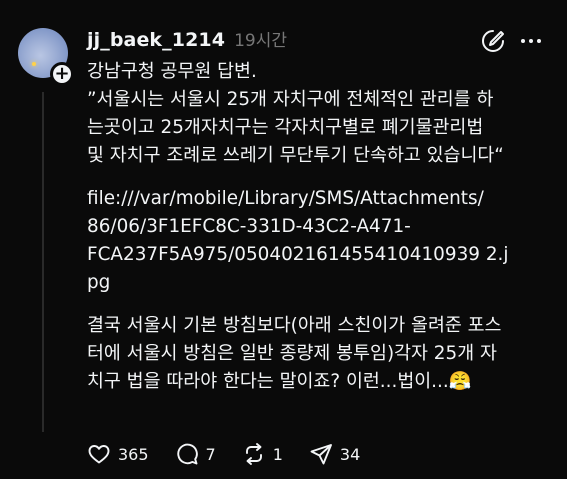 This screenshot has height=479, width=567. What do you see at coordinates (260, 41) in the screenshot?
I see `timestamp: 19시간` at bounding box center [260, 41].